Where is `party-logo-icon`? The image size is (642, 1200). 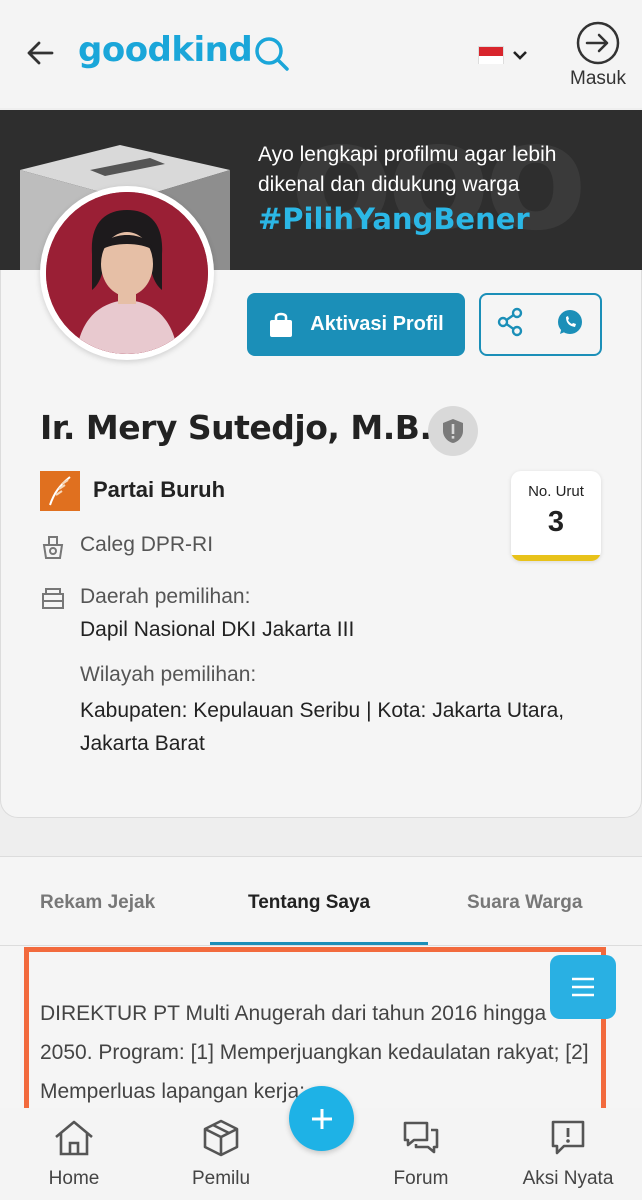 party-logo-icon is located at coordinates (60, 491).